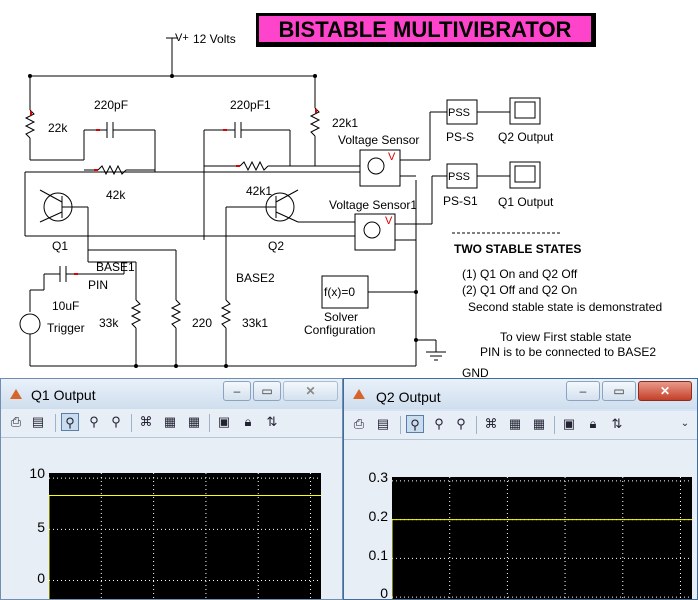  I want to click on vsensor1-v: V, so click(392, 157).